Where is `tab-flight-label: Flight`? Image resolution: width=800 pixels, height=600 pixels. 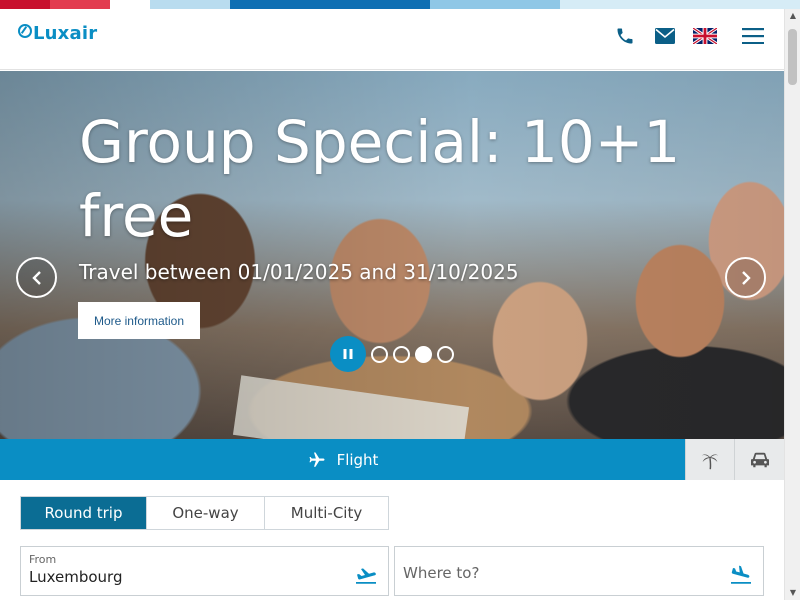
tab-flight-label: Flight is located at coordinates (357, 459).